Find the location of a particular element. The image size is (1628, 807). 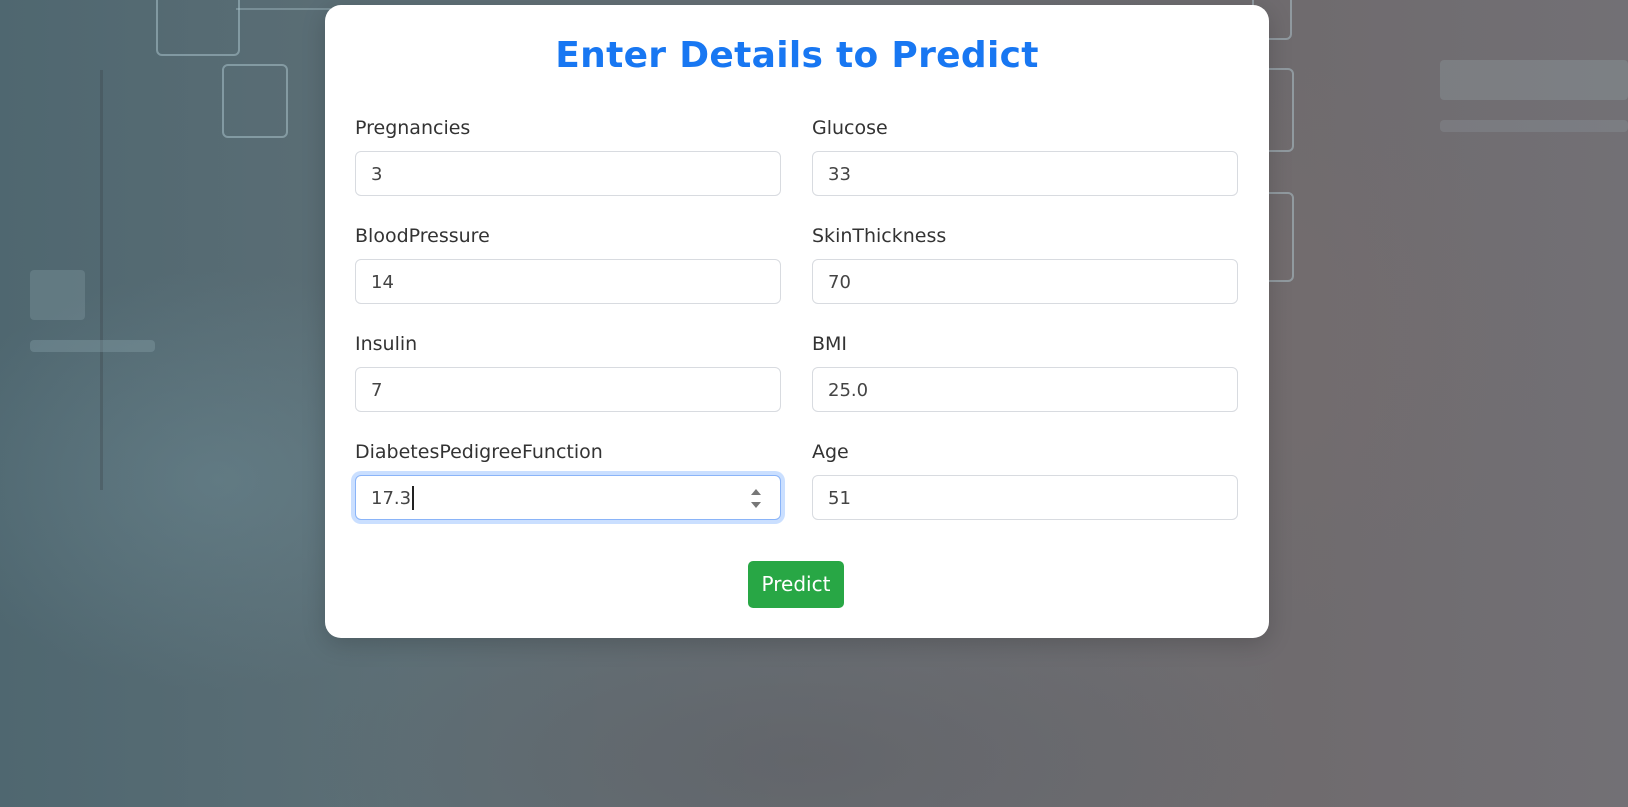

glucose-input: 33 is located at coordinates (1025, 173).